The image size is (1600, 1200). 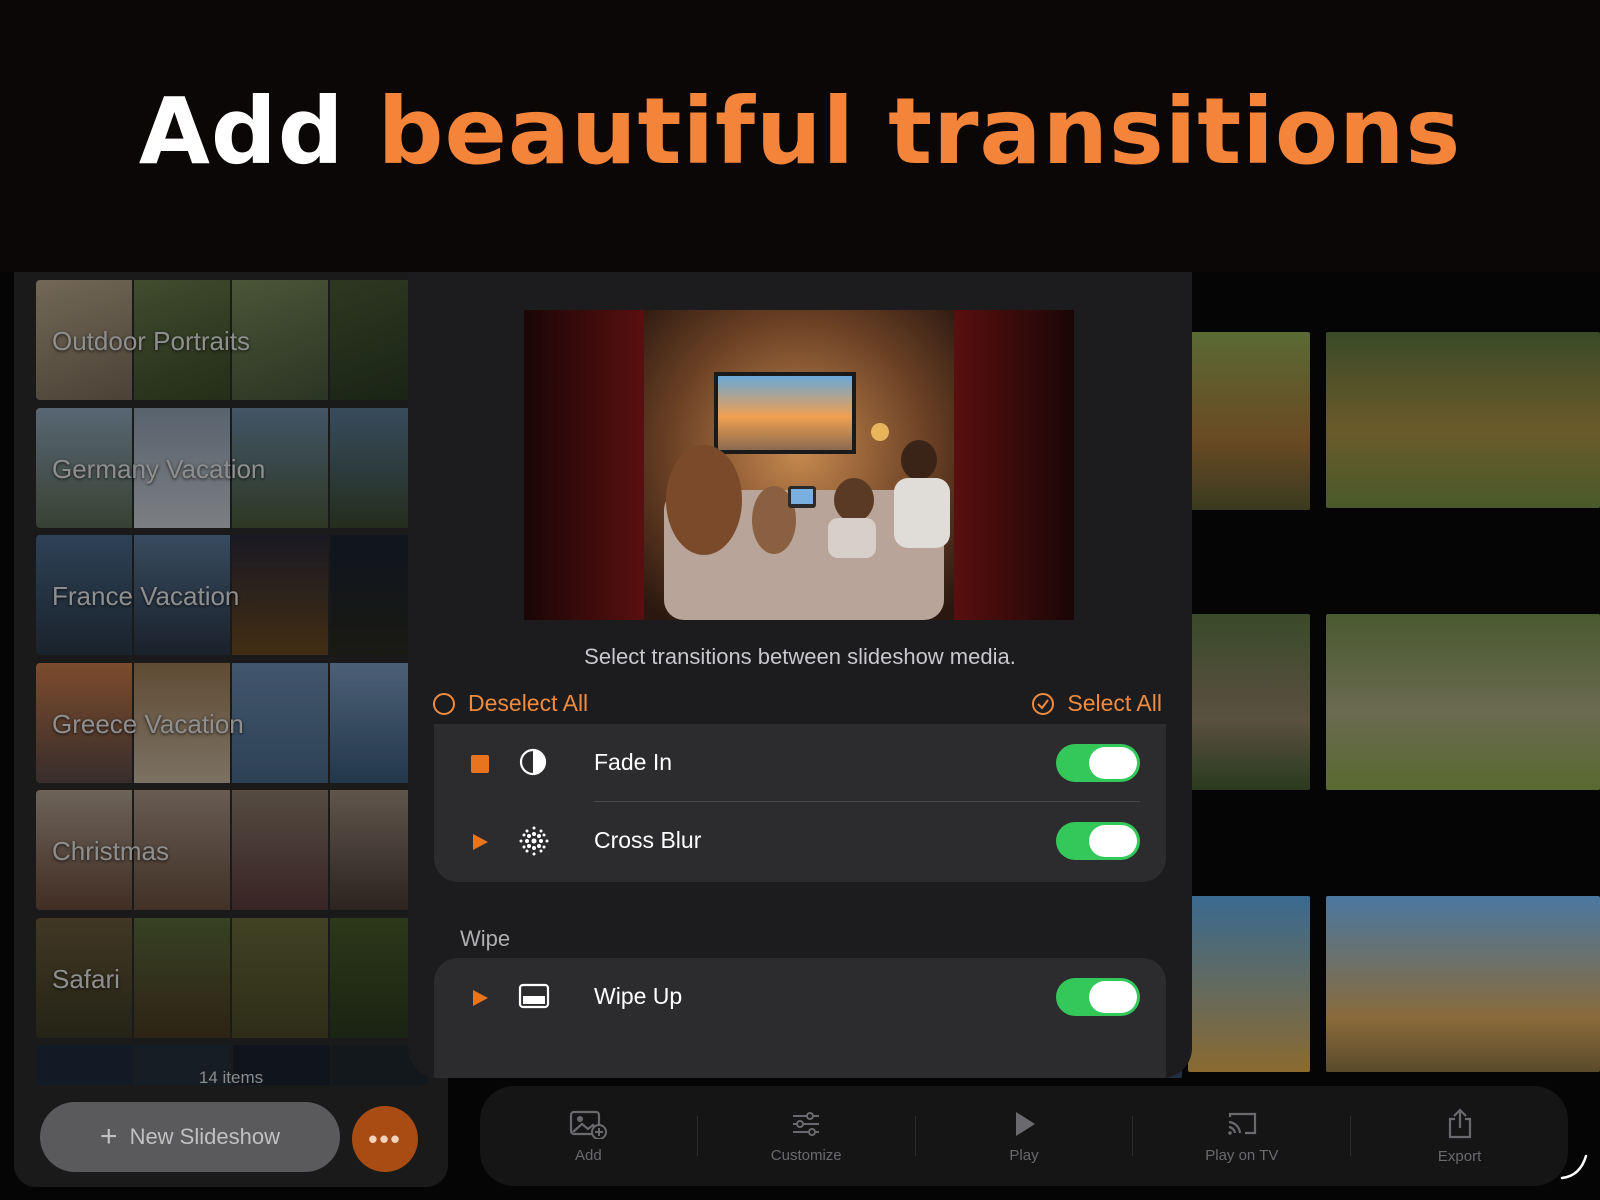 What do you see at coordinates (588, 1155) in the screenshot?
I see `add-label: Add` at bounding box center [588, 1155].